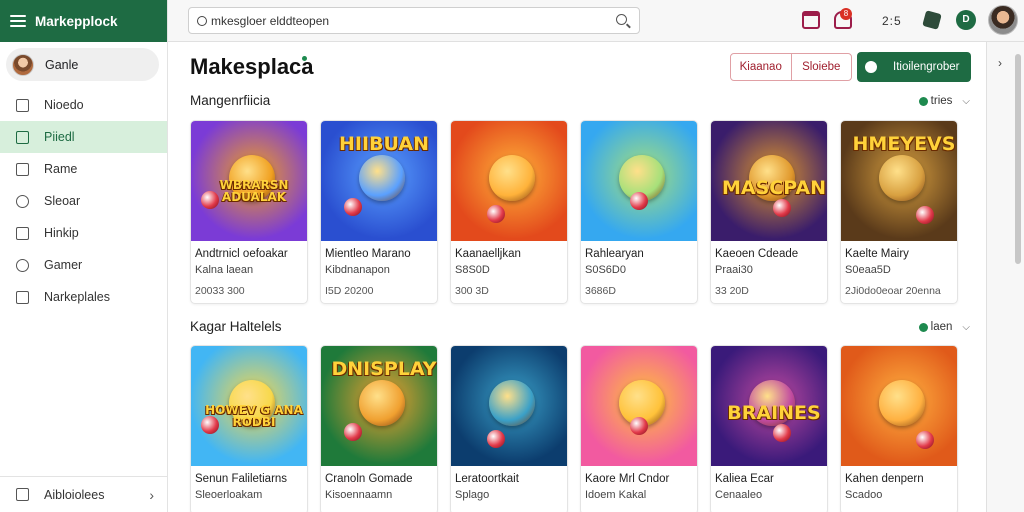 Image resolution: width=1024 pixels, height=512 pixels. I want to click on game-meta: I5D 20200, so click(349, 291).